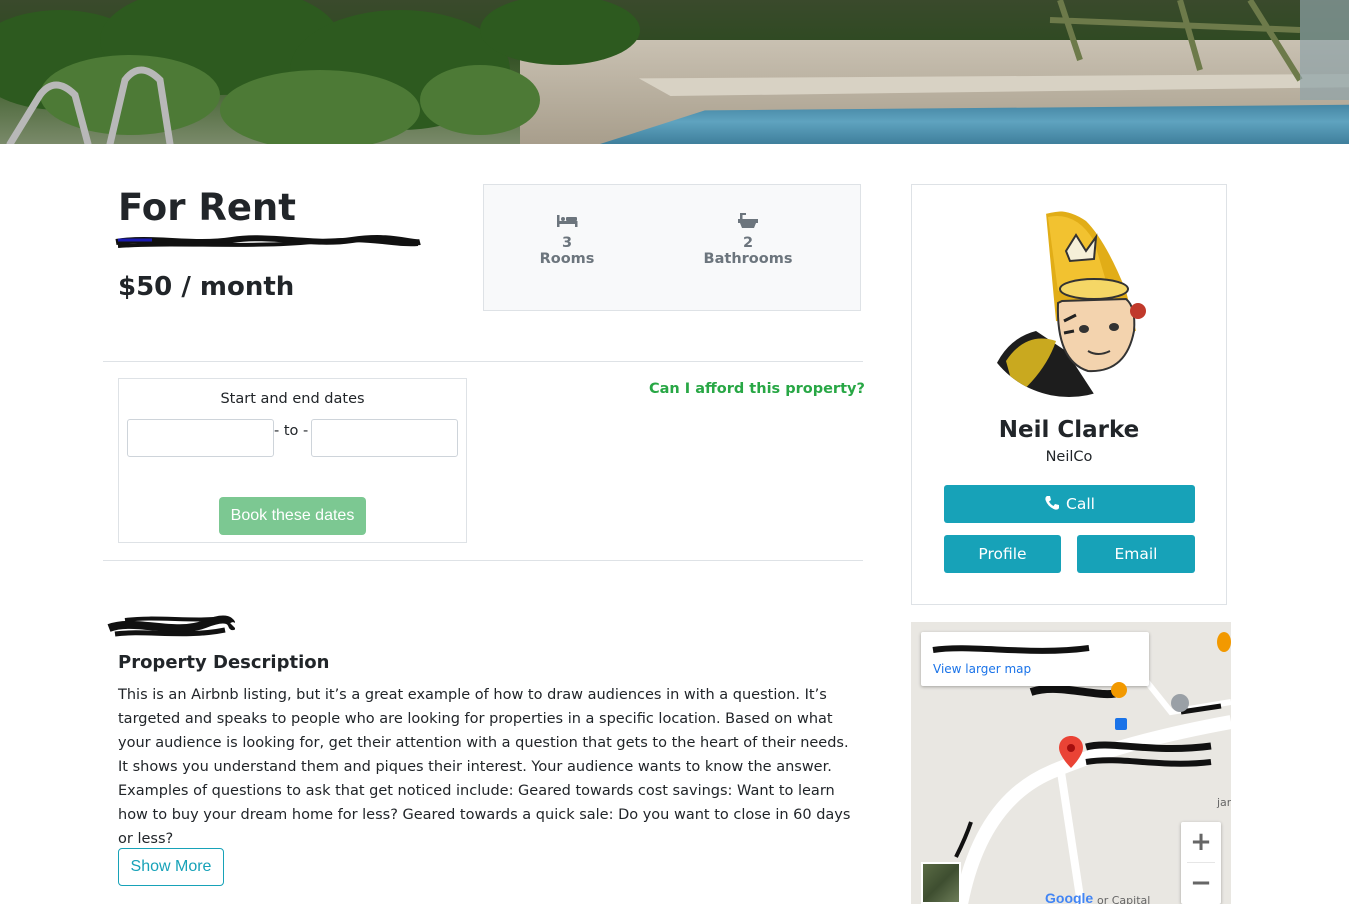 The image size is (1349, 904). What do you see at coordinates (1071, 752) in the screenshot?
I see `map-pin-icon` at bounding box center [1071, 752].